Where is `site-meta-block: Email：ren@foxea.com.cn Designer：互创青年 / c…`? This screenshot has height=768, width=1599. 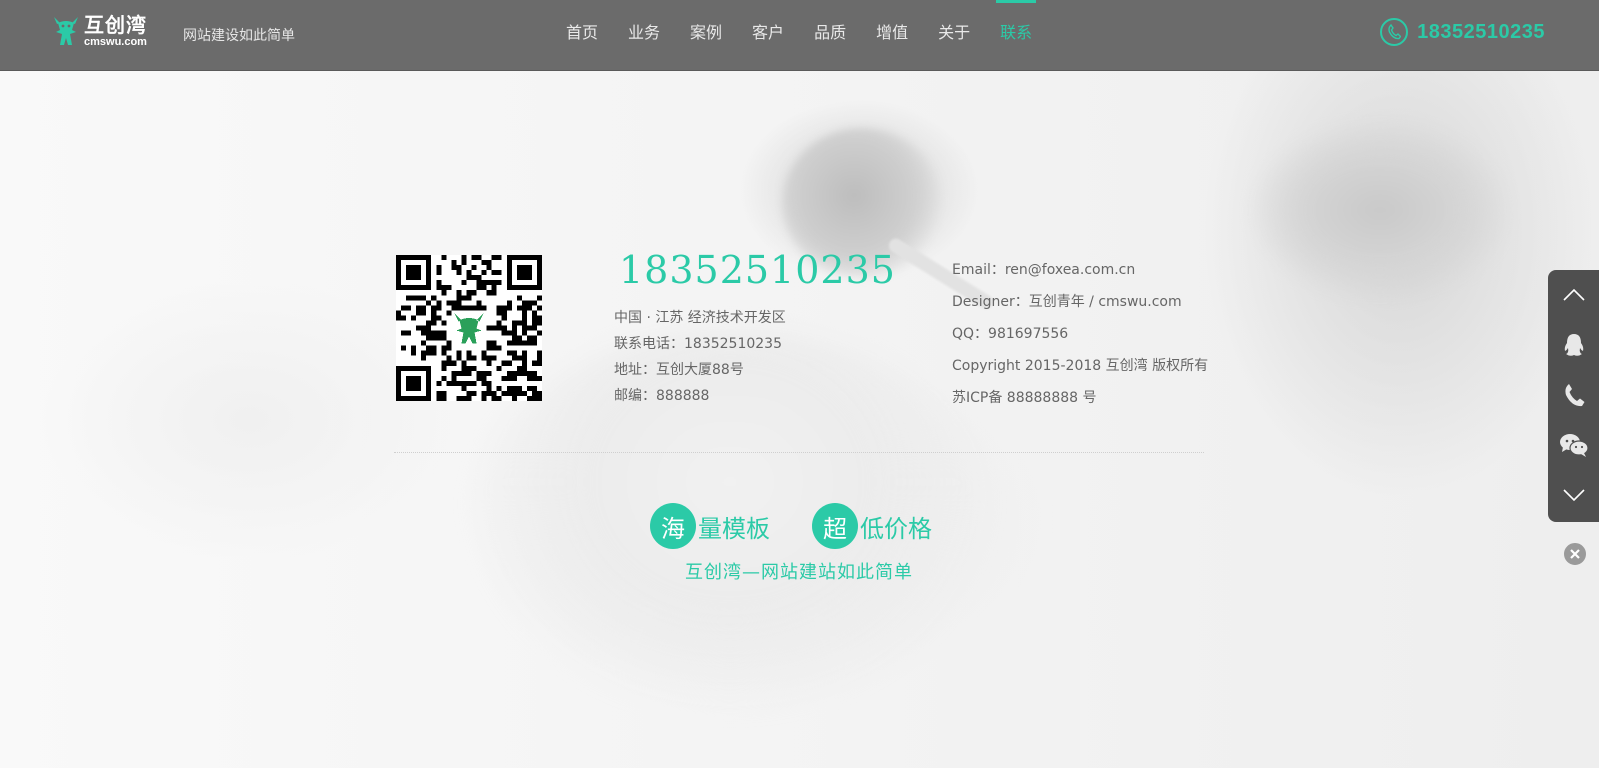 site-meta-block: Email：ren@foxea.com.cn Designer：互创青年 / c… is located at coordinates (1080, 334).